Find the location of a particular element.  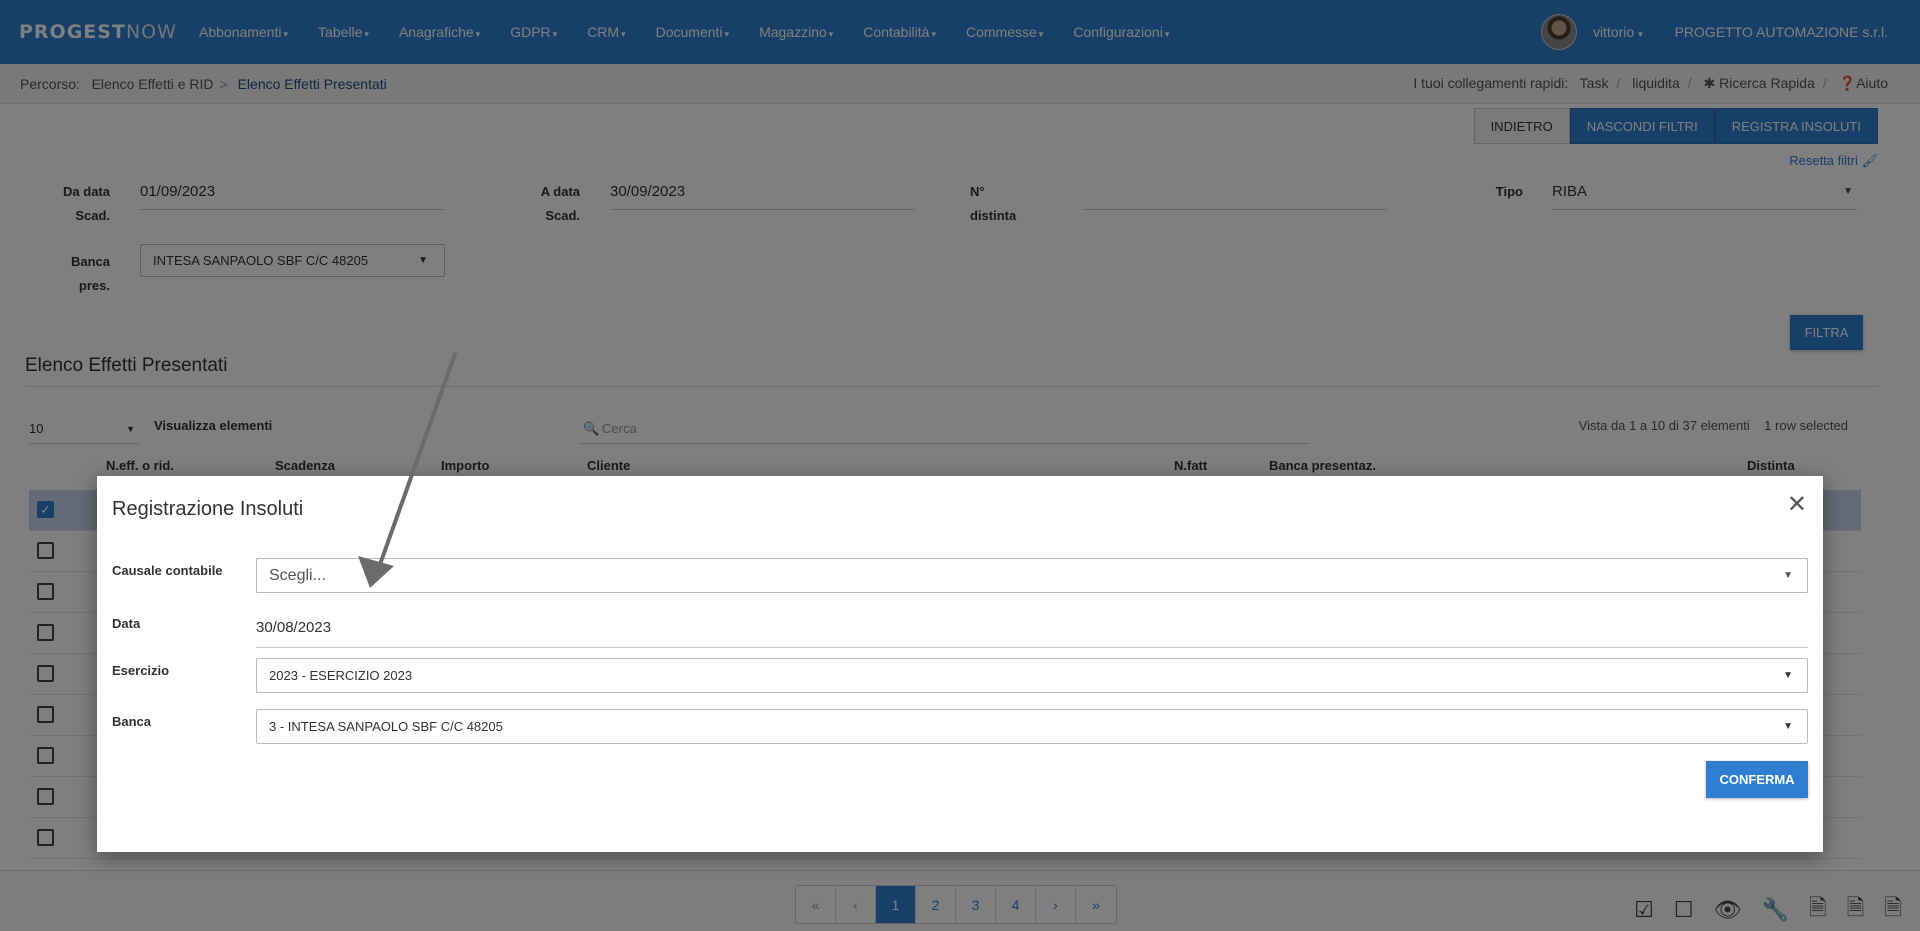

causale-label: Causale contabile is located at coordinates (167, 570).